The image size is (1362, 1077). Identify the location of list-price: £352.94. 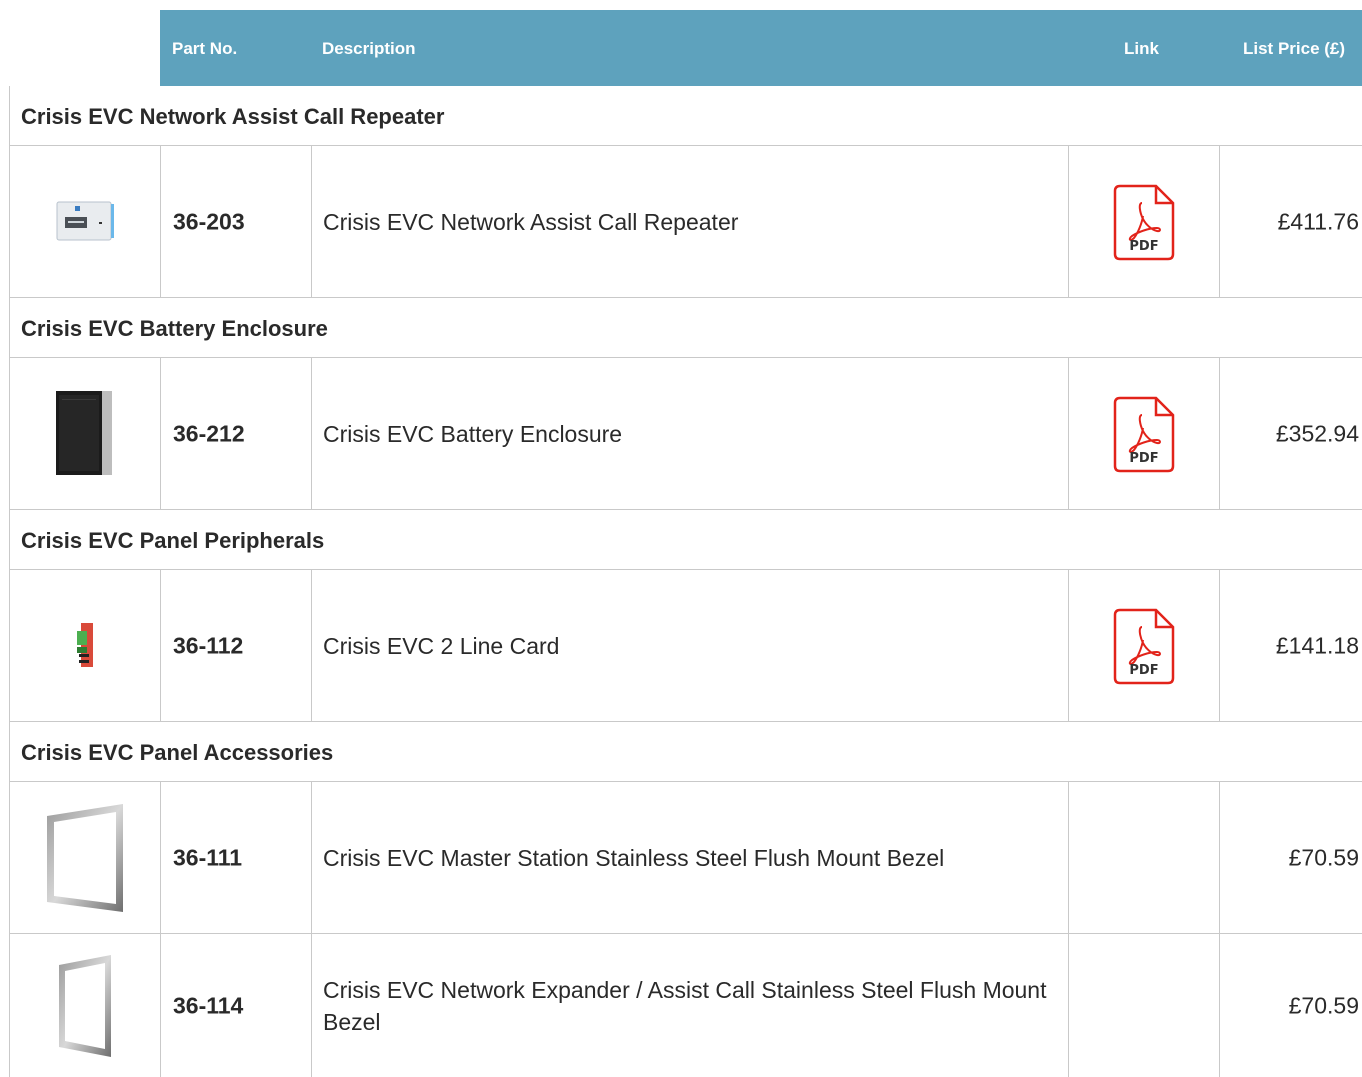
(1317, 433).